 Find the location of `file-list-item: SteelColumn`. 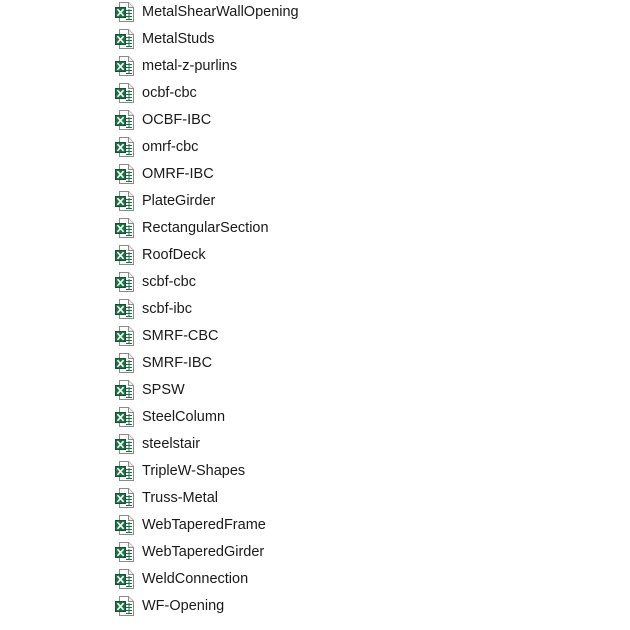

file-list-item: SteelColumn is located at coordinates (169, 417).